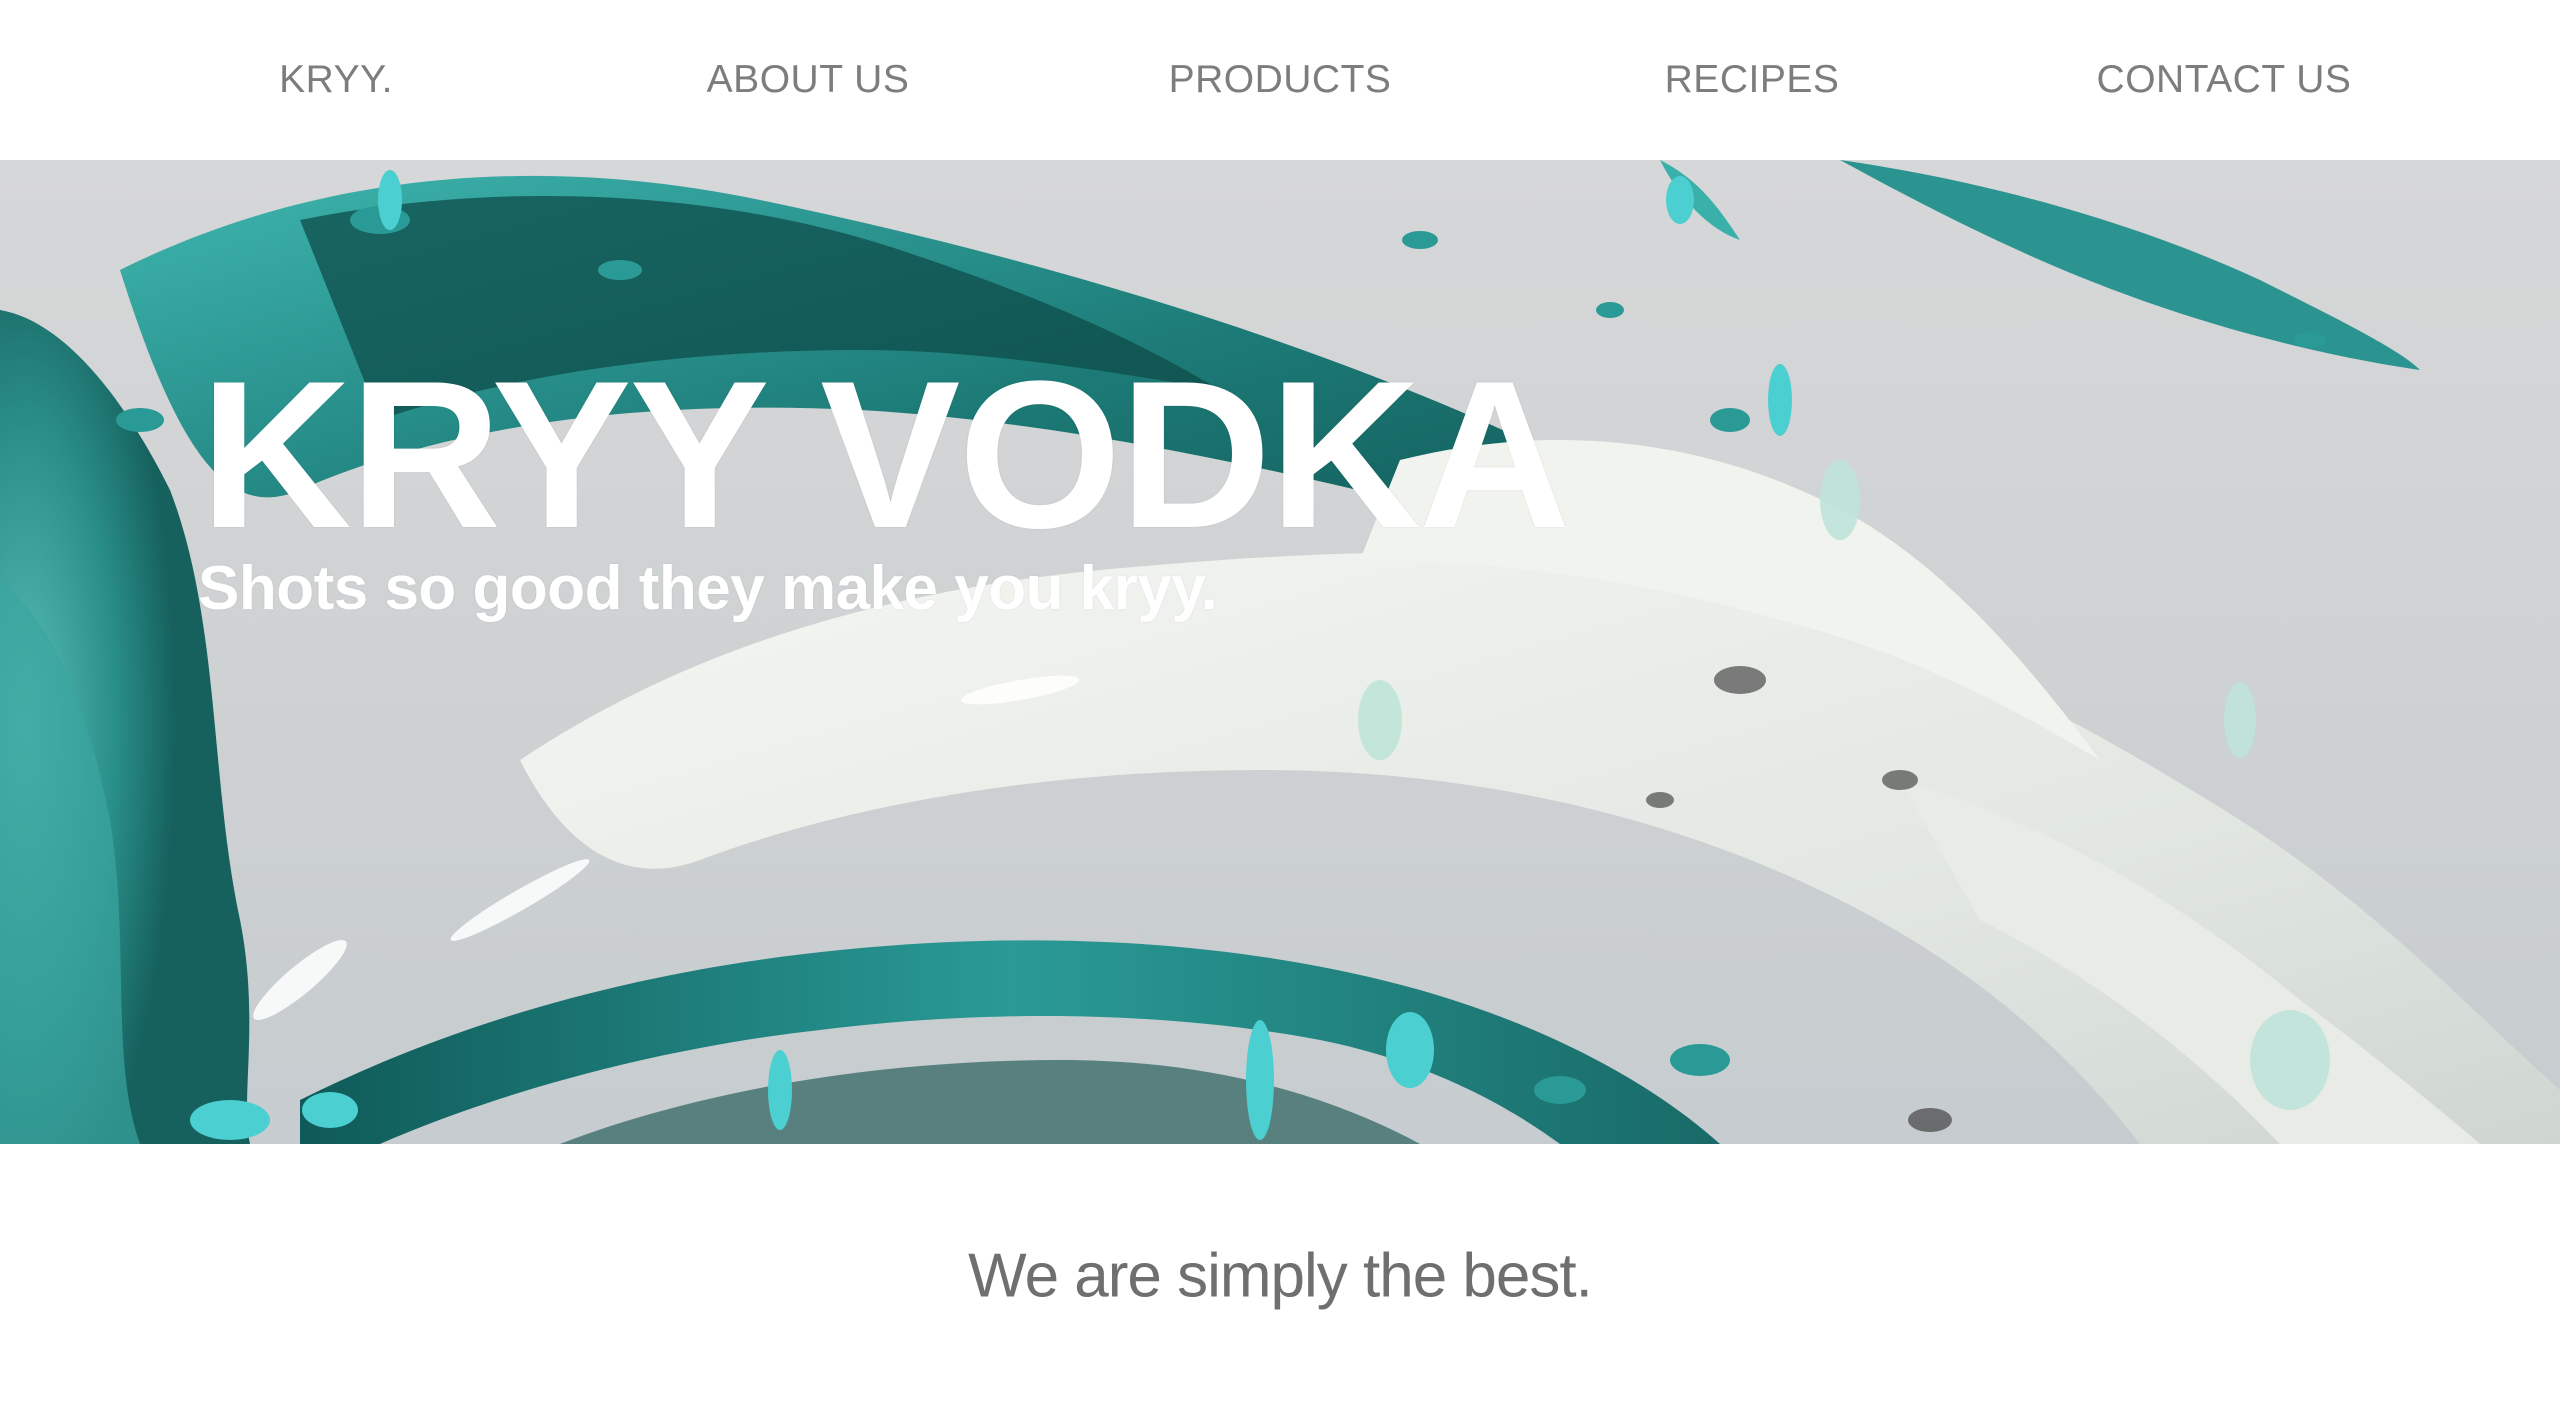 The image size is (2560, 1404). I want to click on hero-subtitle: Shots so good they make you kryy., so click(708, 588).